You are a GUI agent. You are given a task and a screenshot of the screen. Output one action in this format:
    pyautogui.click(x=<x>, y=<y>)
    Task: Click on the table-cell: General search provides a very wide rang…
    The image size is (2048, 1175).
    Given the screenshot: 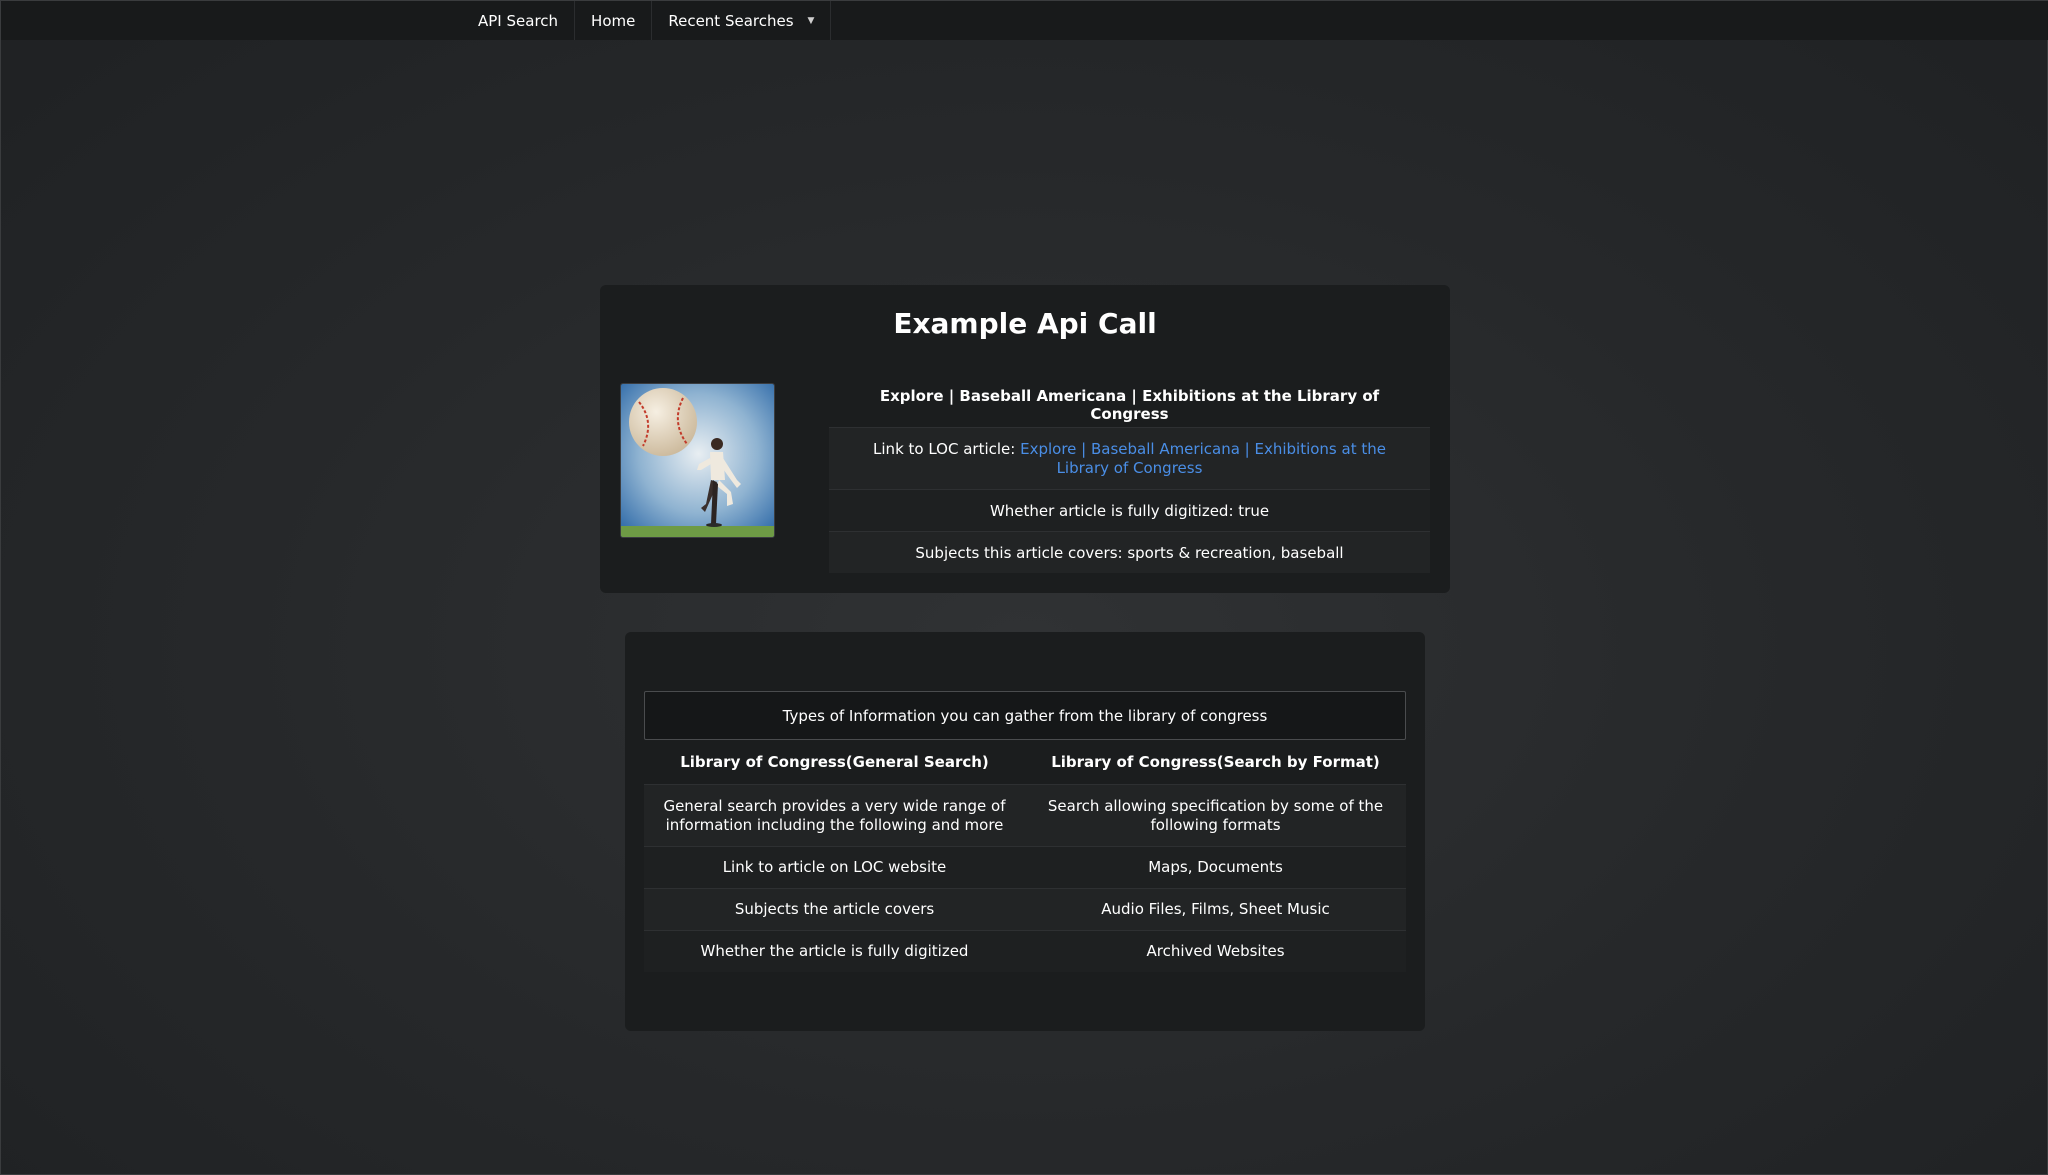 What is the action you would take?
    pyautogui.click(x=834, y=815)
    